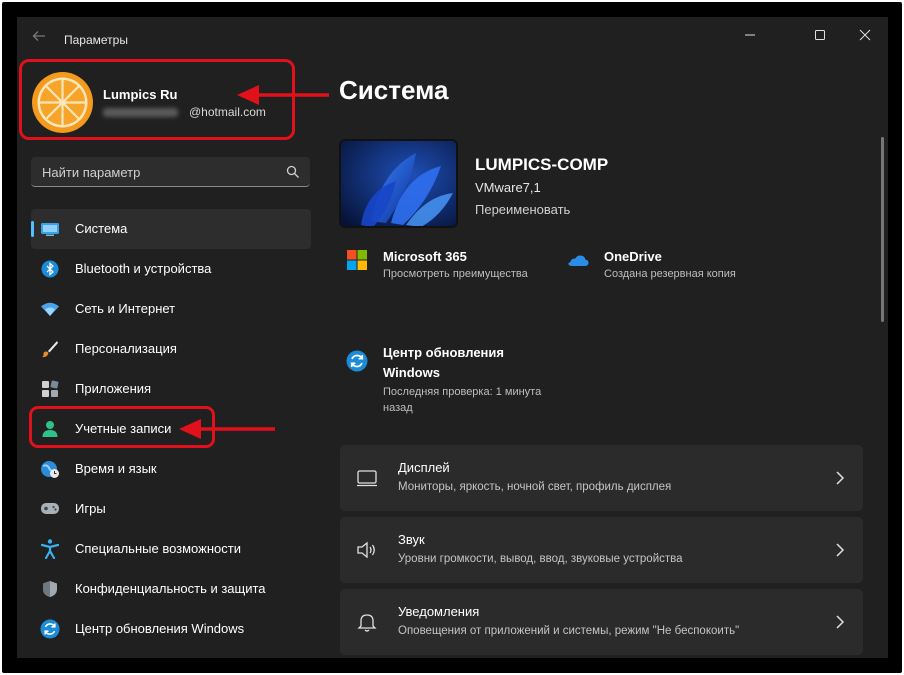 Image resolution: width=904 pixels, height=675 pixels. Describe the element at coordinates (462, 400) in the screenshot. I see `update-subtitle: Последняя проверка: 1 минута назад` at that location.